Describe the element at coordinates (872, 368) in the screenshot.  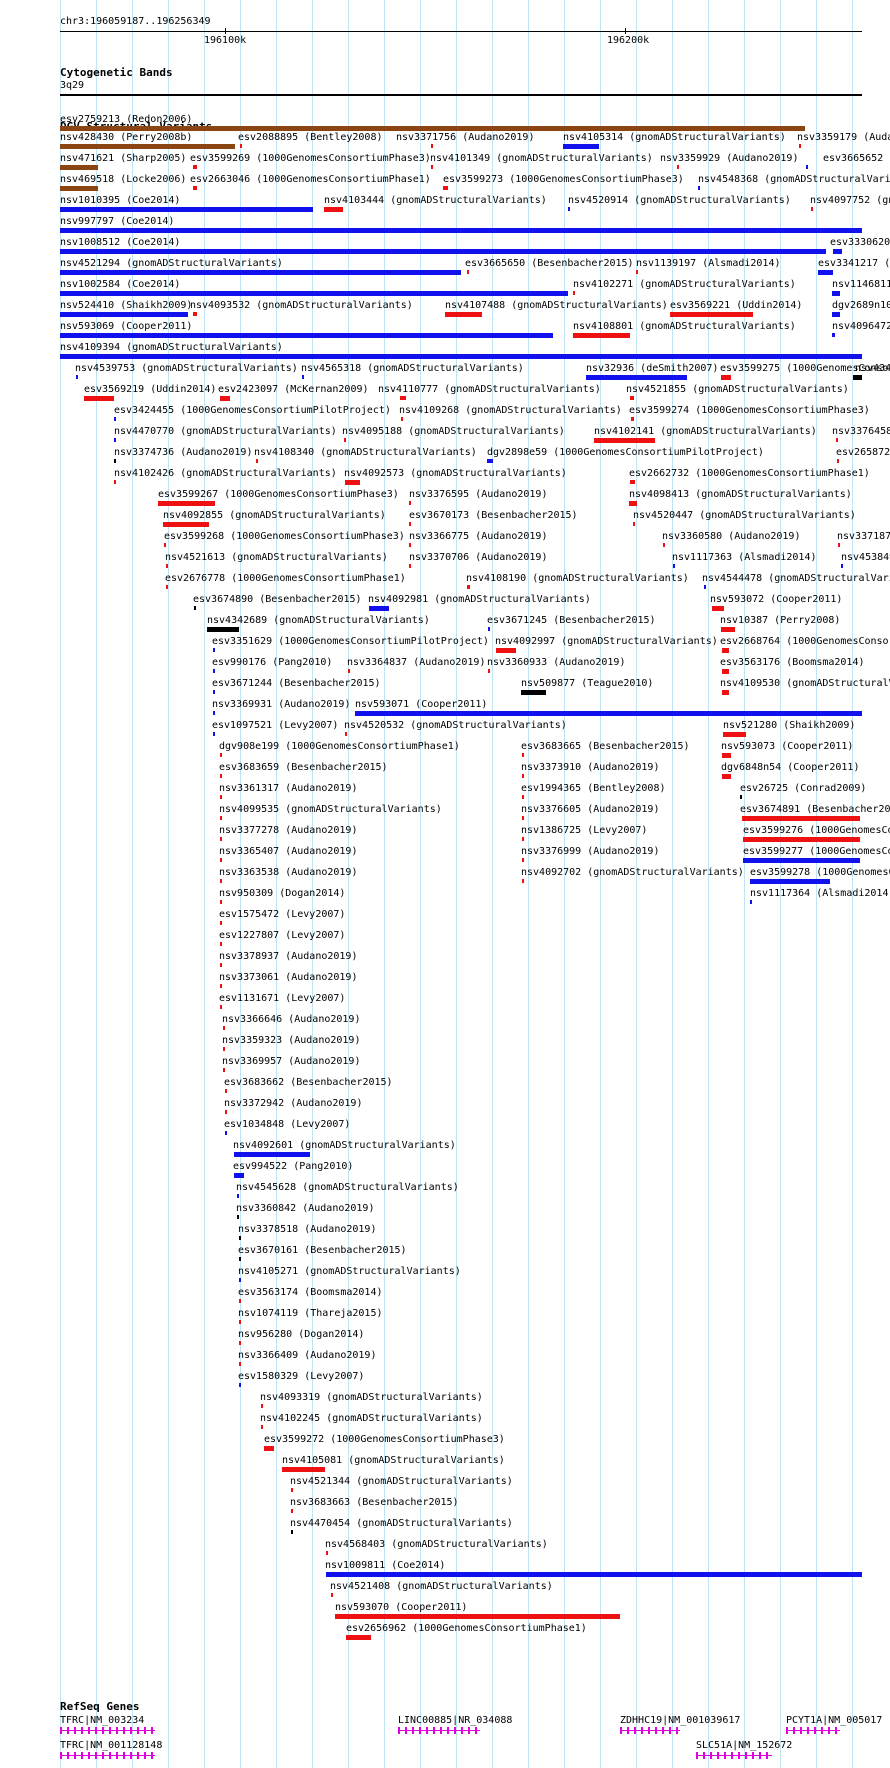
I see `variant-label: nsv434 (Kidd2008)` at that location.